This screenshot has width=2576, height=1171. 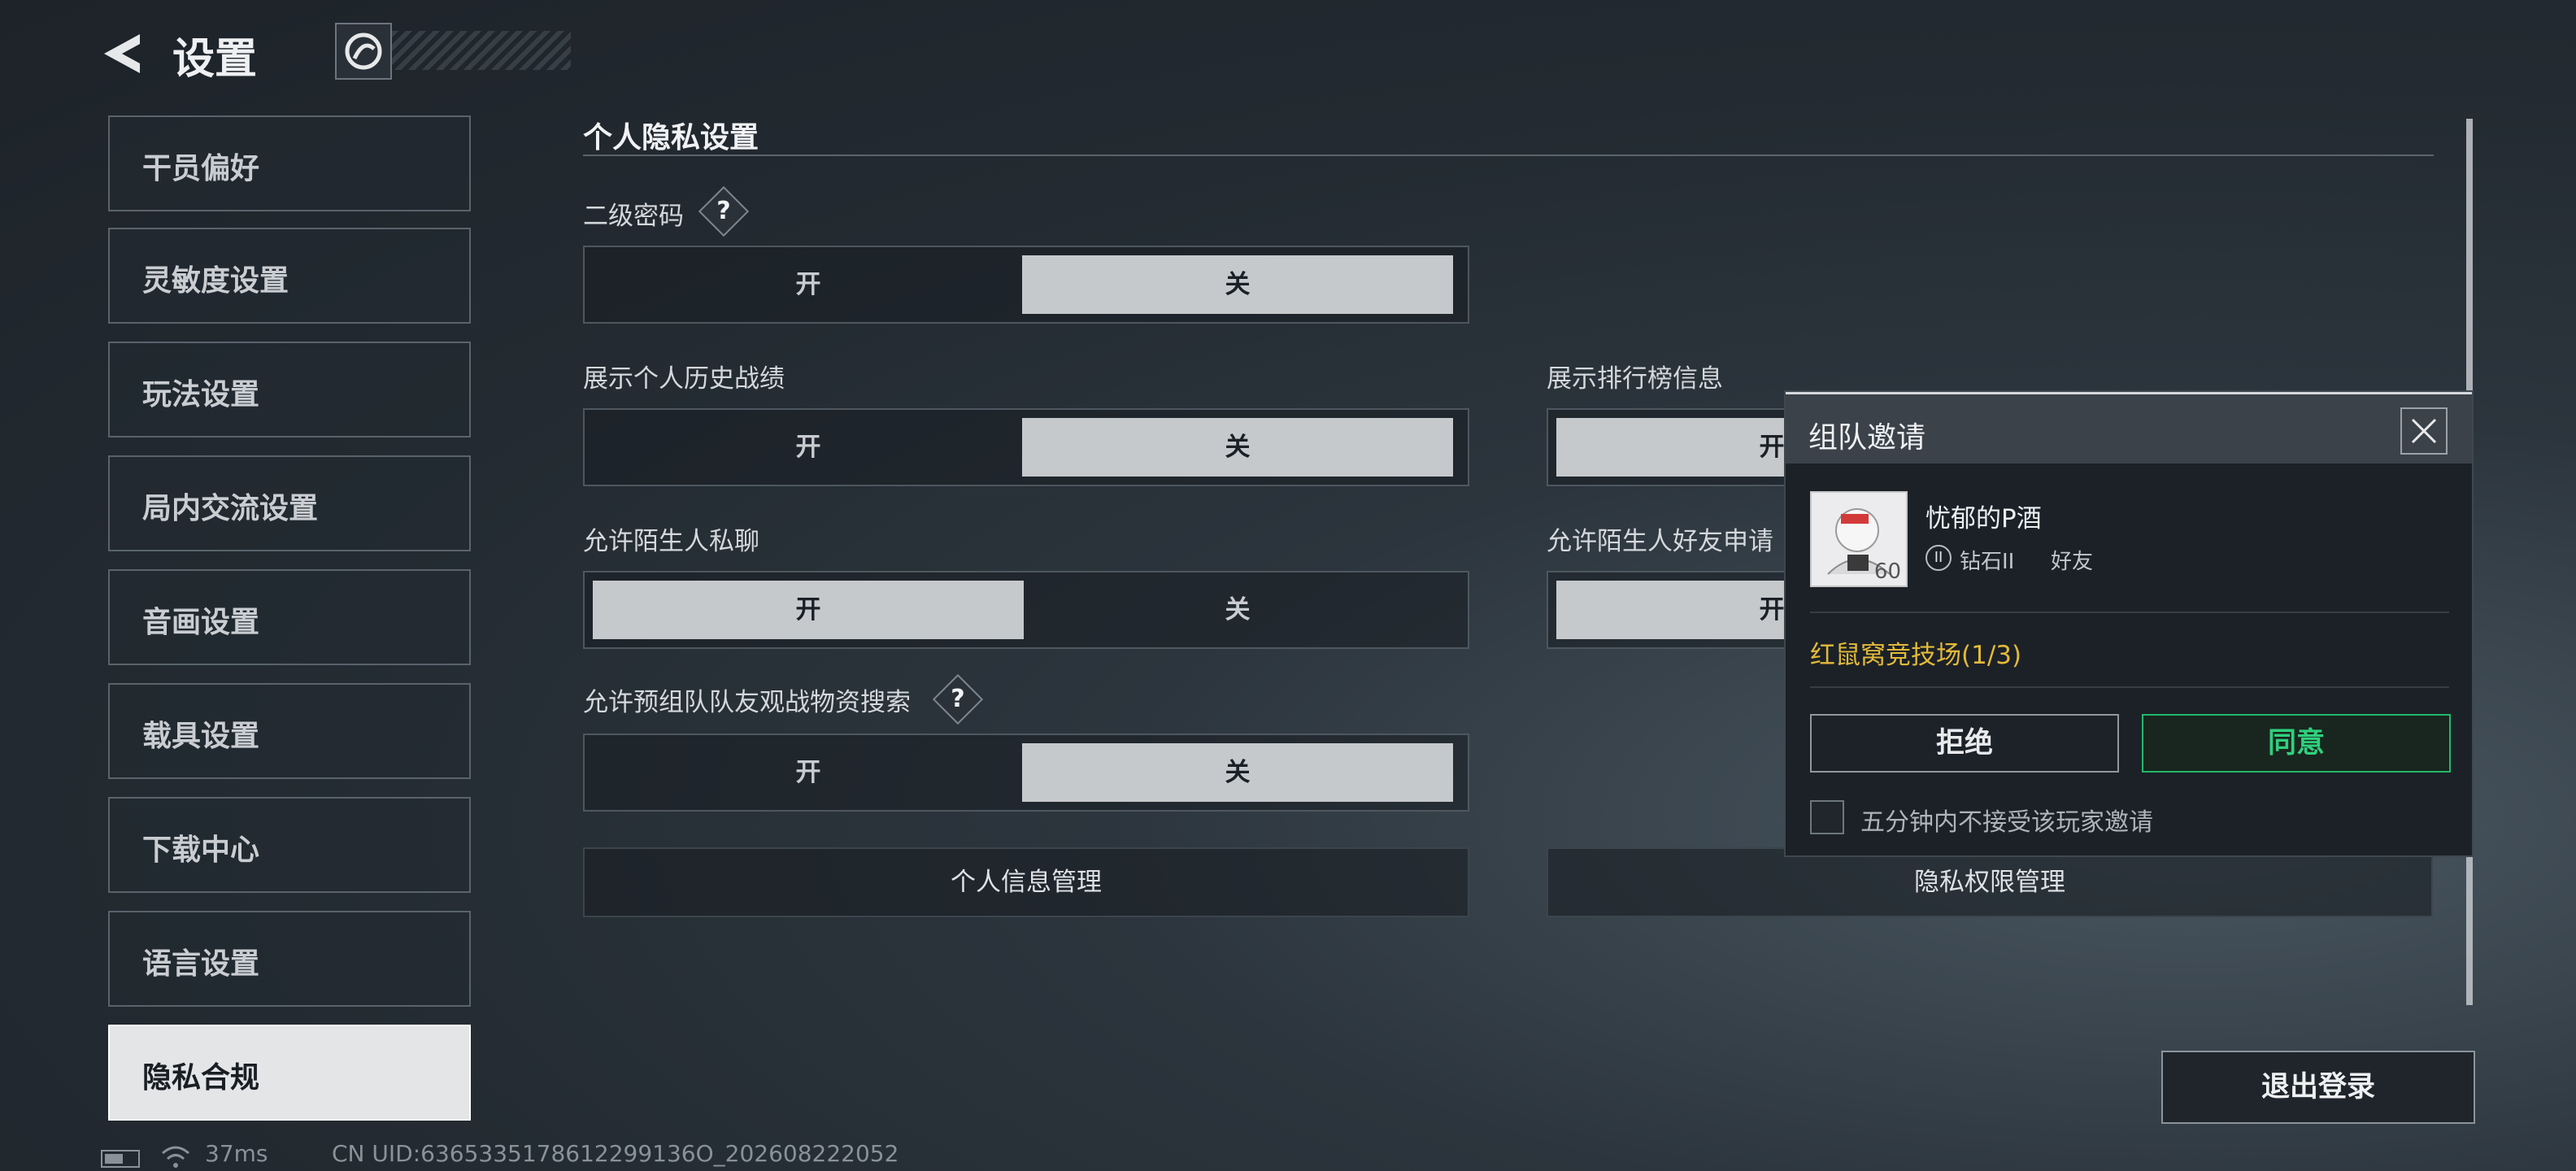 What do you see at coordinates (122, 54) in the screenshot?
I see `back-arrow-icon` at bounding box center [122, 54].